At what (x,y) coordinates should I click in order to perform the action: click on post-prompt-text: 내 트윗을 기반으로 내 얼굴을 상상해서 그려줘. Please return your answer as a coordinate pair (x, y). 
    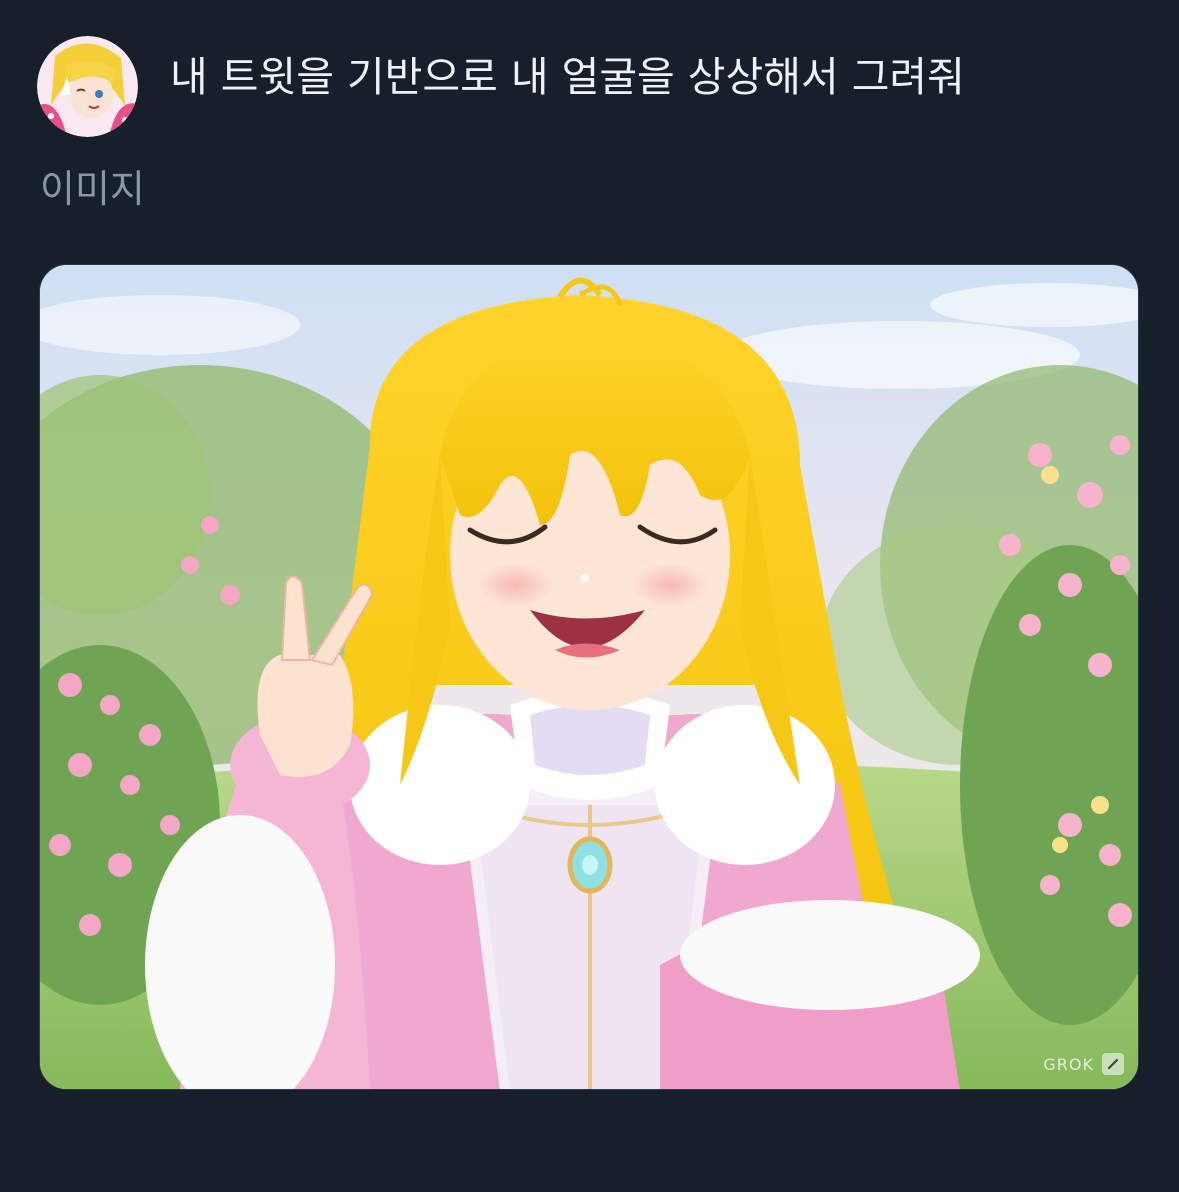
    Looking at the image, I should click on (567, 77).